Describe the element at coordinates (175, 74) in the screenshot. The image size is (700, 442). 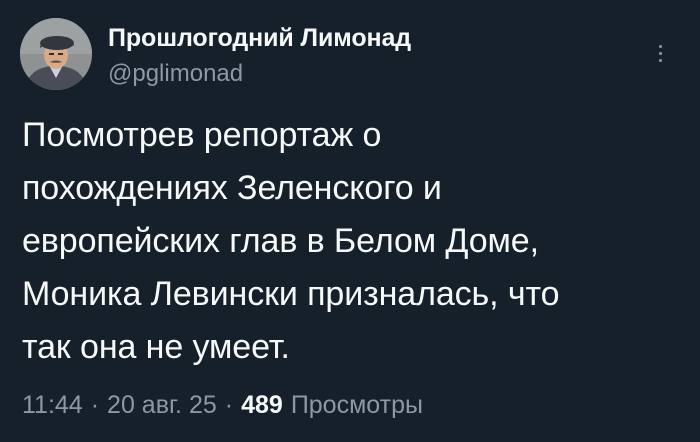
I see `author-handle: @pglimonad` at that location.